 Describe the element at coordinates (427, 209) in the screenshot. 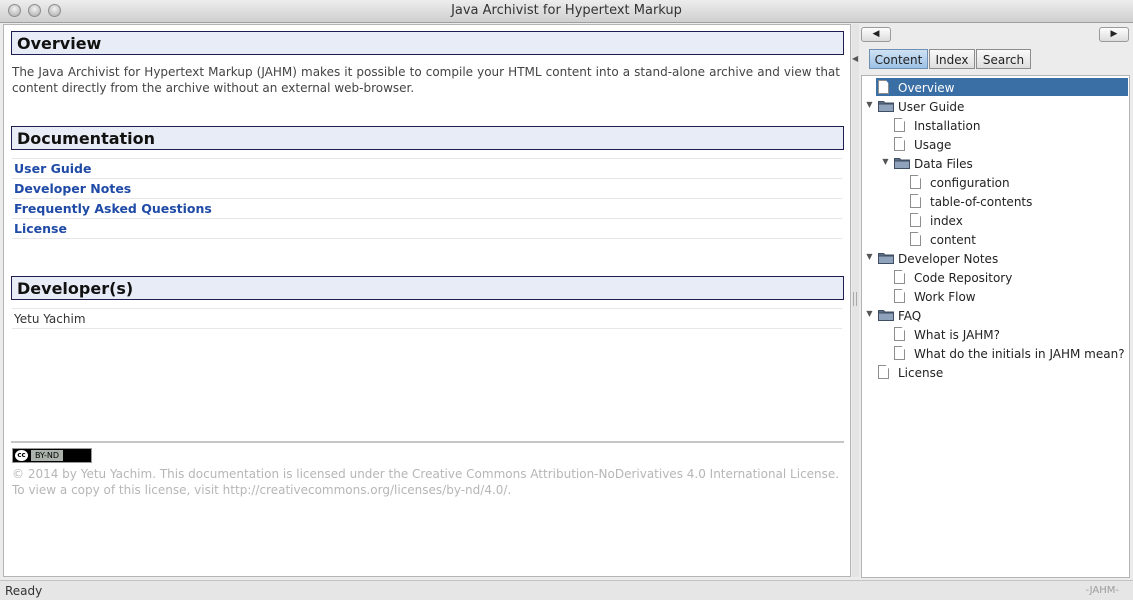

I see `link-faq: Frequently Asked Questions` at that location.